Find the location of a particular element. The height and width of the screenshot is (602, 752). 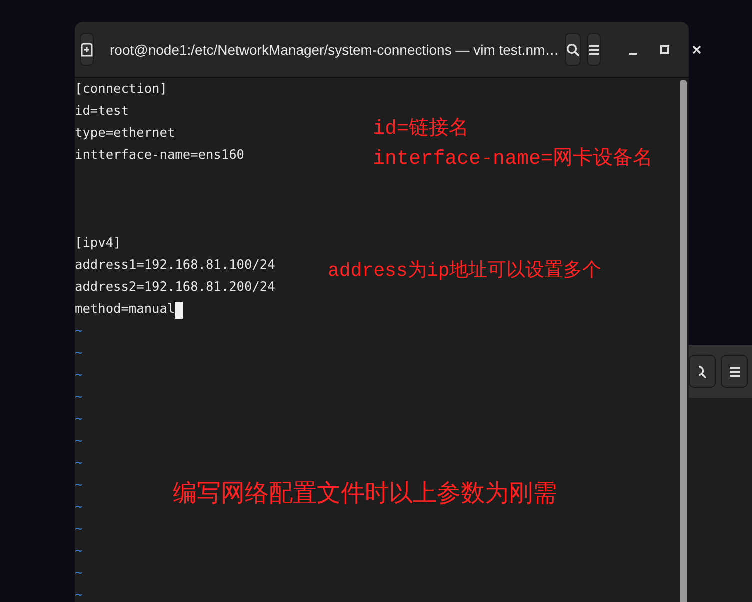

code-line: [connection] is located at coordinates (121, 90).